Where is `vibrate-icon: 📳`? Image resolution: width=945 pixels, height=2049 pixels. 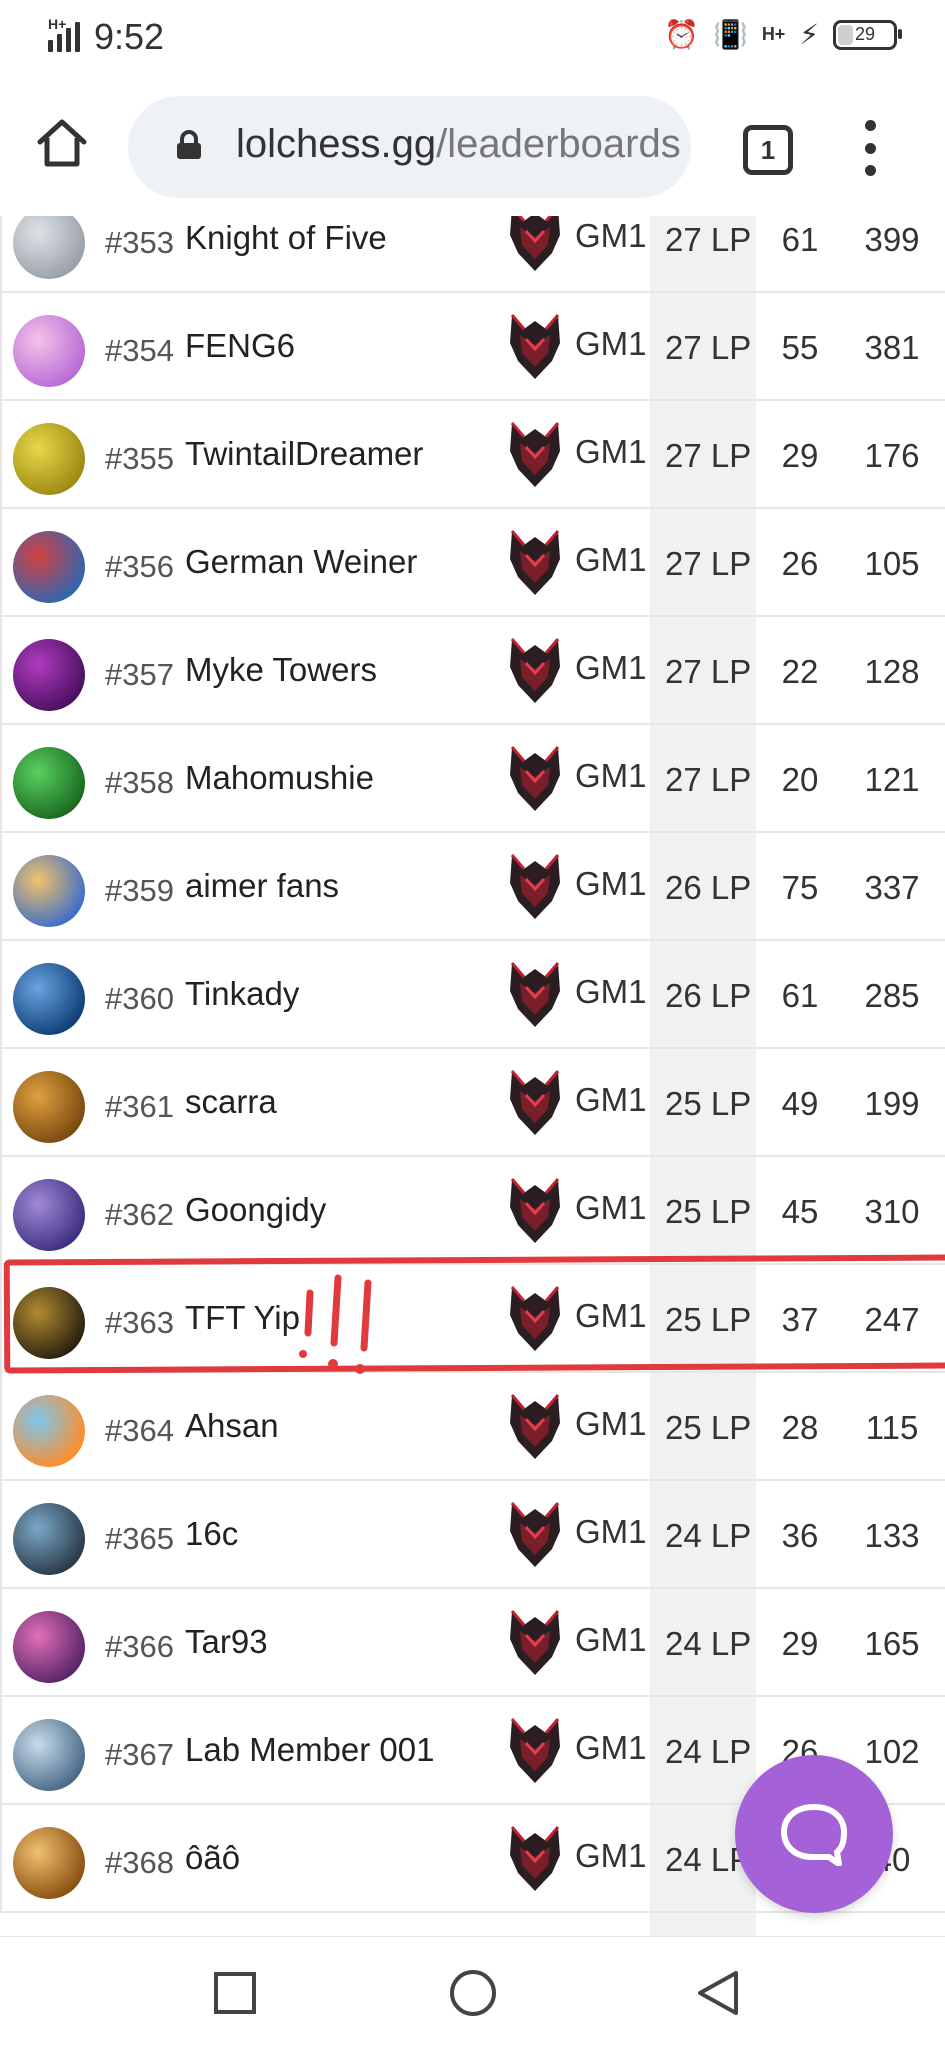
vibrate-icon: 📳 is located at coordinates (730, 34).